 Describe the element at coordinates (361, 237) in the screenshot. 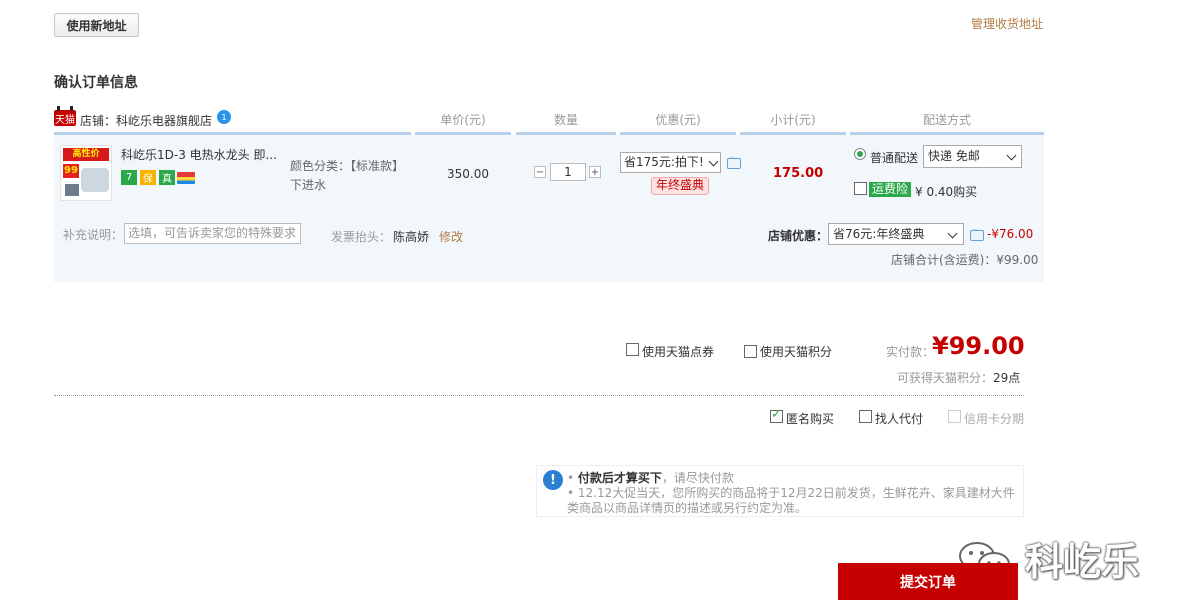

I see `invoice-label: 发票抬头：` at that location.